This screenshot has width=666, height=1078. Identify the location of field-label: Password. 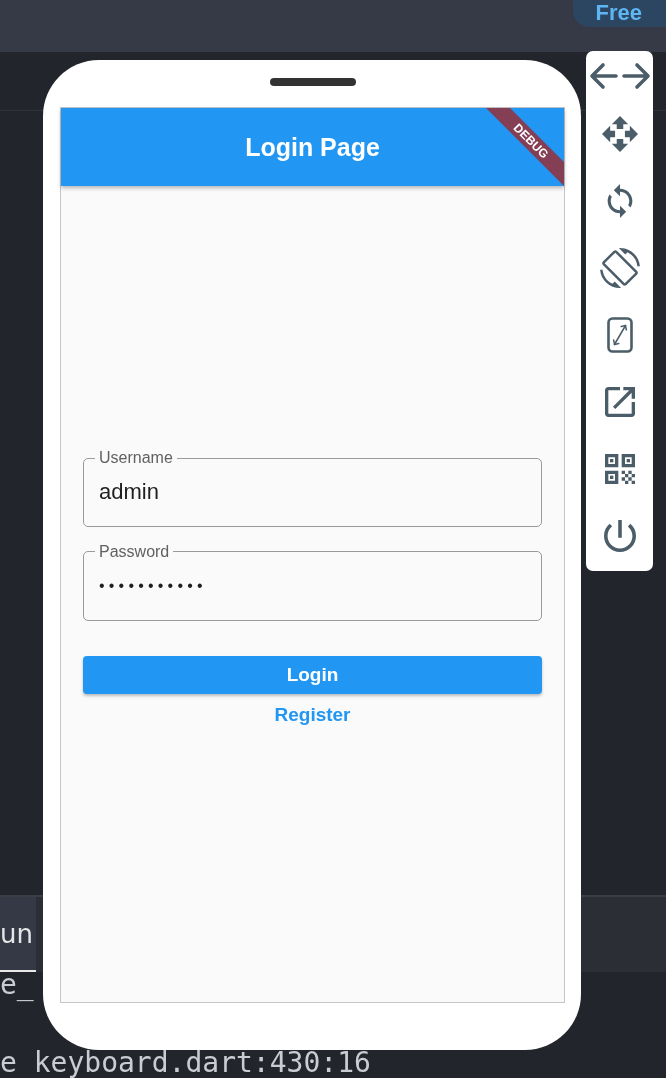
(134, 551).